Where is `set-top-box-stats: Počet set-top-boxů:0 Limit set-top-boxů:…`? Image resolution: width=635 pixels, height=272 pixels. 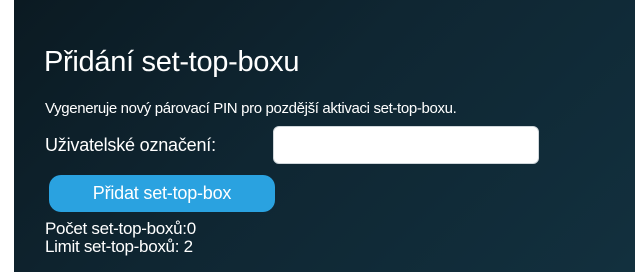
set-top-box-stats: Počet set-top-boxů:0 Limit set-top-boxů:… is located at coordinates (120, 238).